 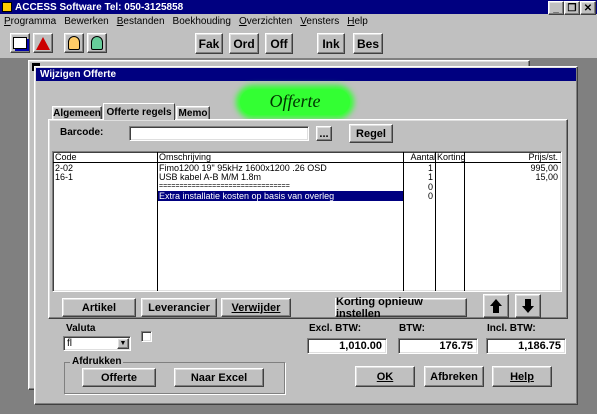 I want to click on btw-value: 176.75, so click(x=438, y=346).